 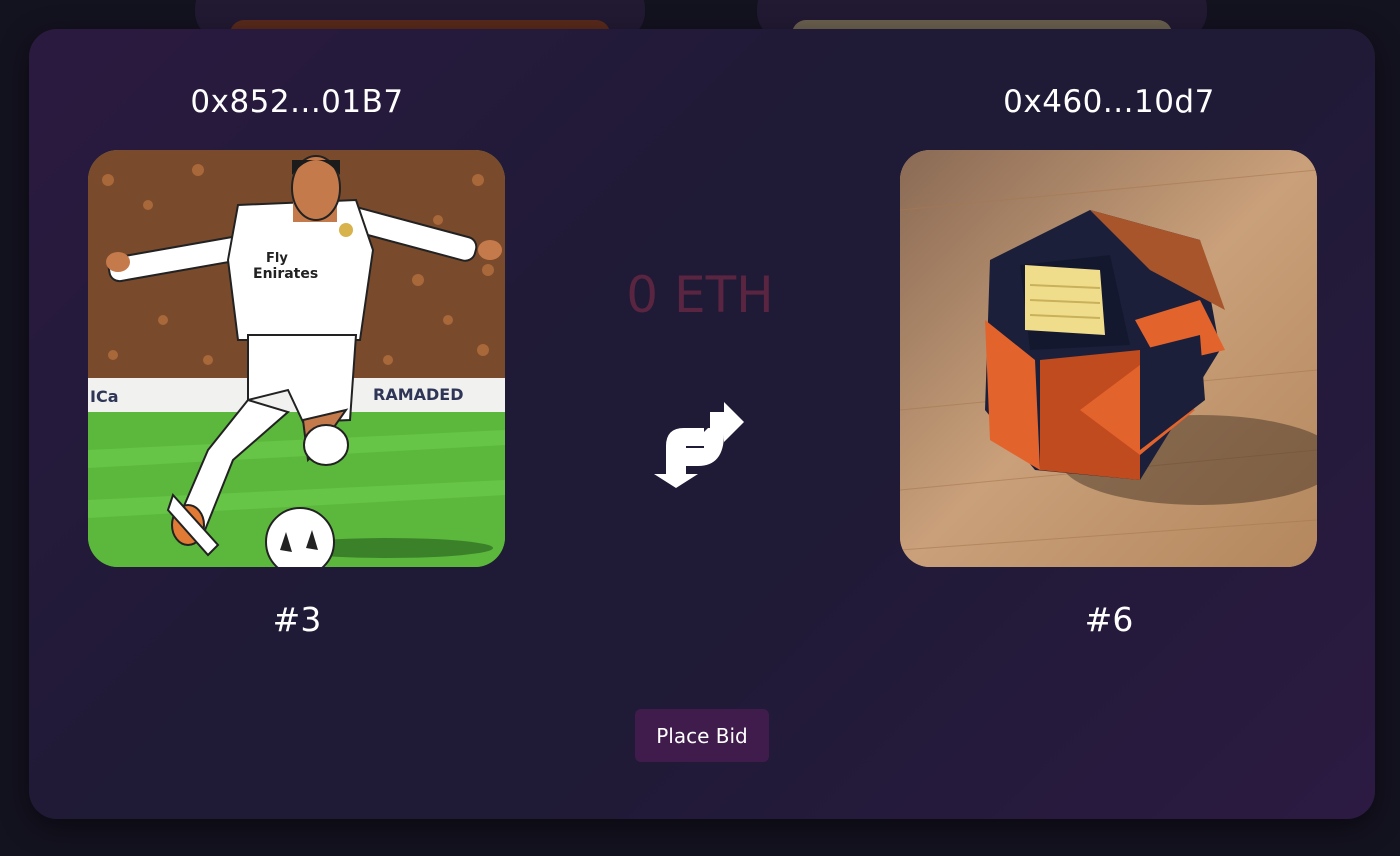 I want to click on soccer-player-nft-image: RAMADED ICa Fly Enirates, so click(x=296, y=358).